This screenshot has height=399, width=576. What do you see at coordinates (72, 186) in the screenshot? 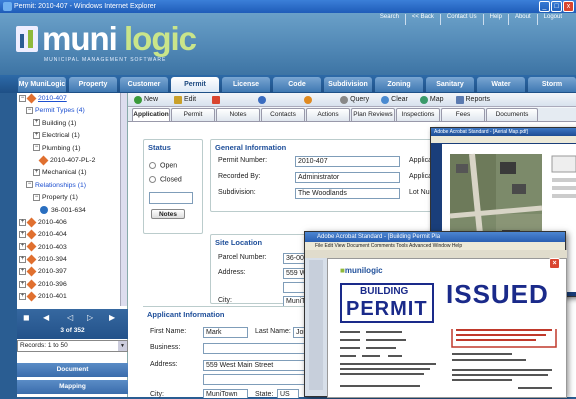
I see `tree-node: − Relationships (1)` at bounding box center [72, 186].